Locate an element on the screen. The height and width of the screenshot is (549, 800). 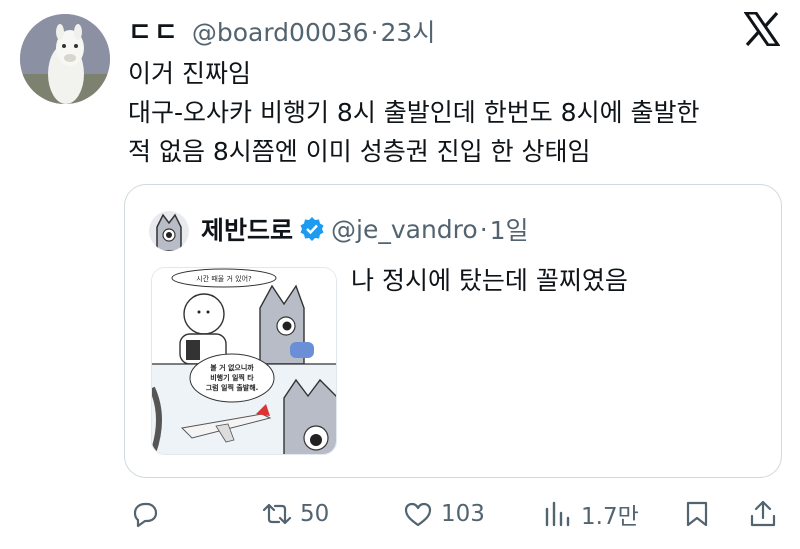
author-avatar is located at coordinates (65, 59).